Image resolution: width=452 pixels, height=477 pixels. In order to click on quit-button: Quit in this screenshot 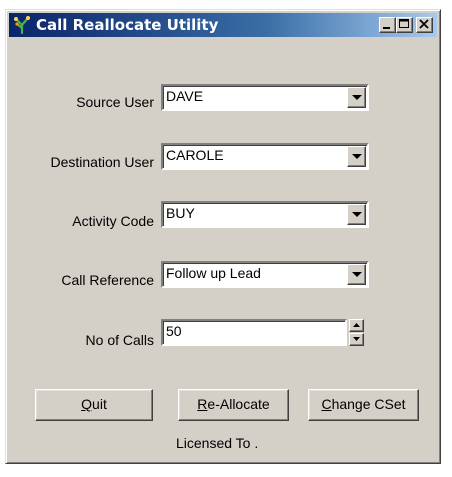, I will do `click(94, 405)`.